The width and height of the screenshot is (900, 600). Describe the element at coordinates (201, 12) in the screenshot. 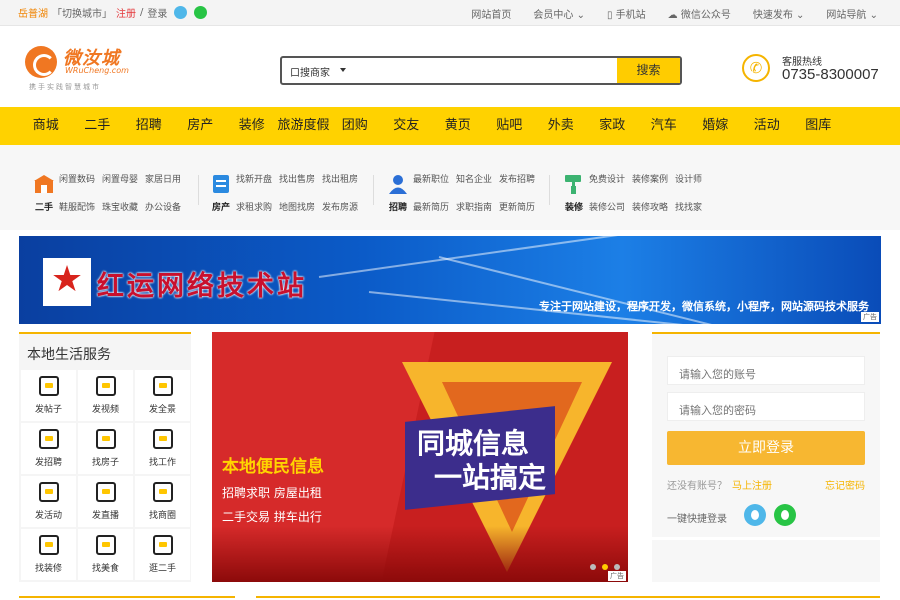

I see `wechat-icon` at that location.